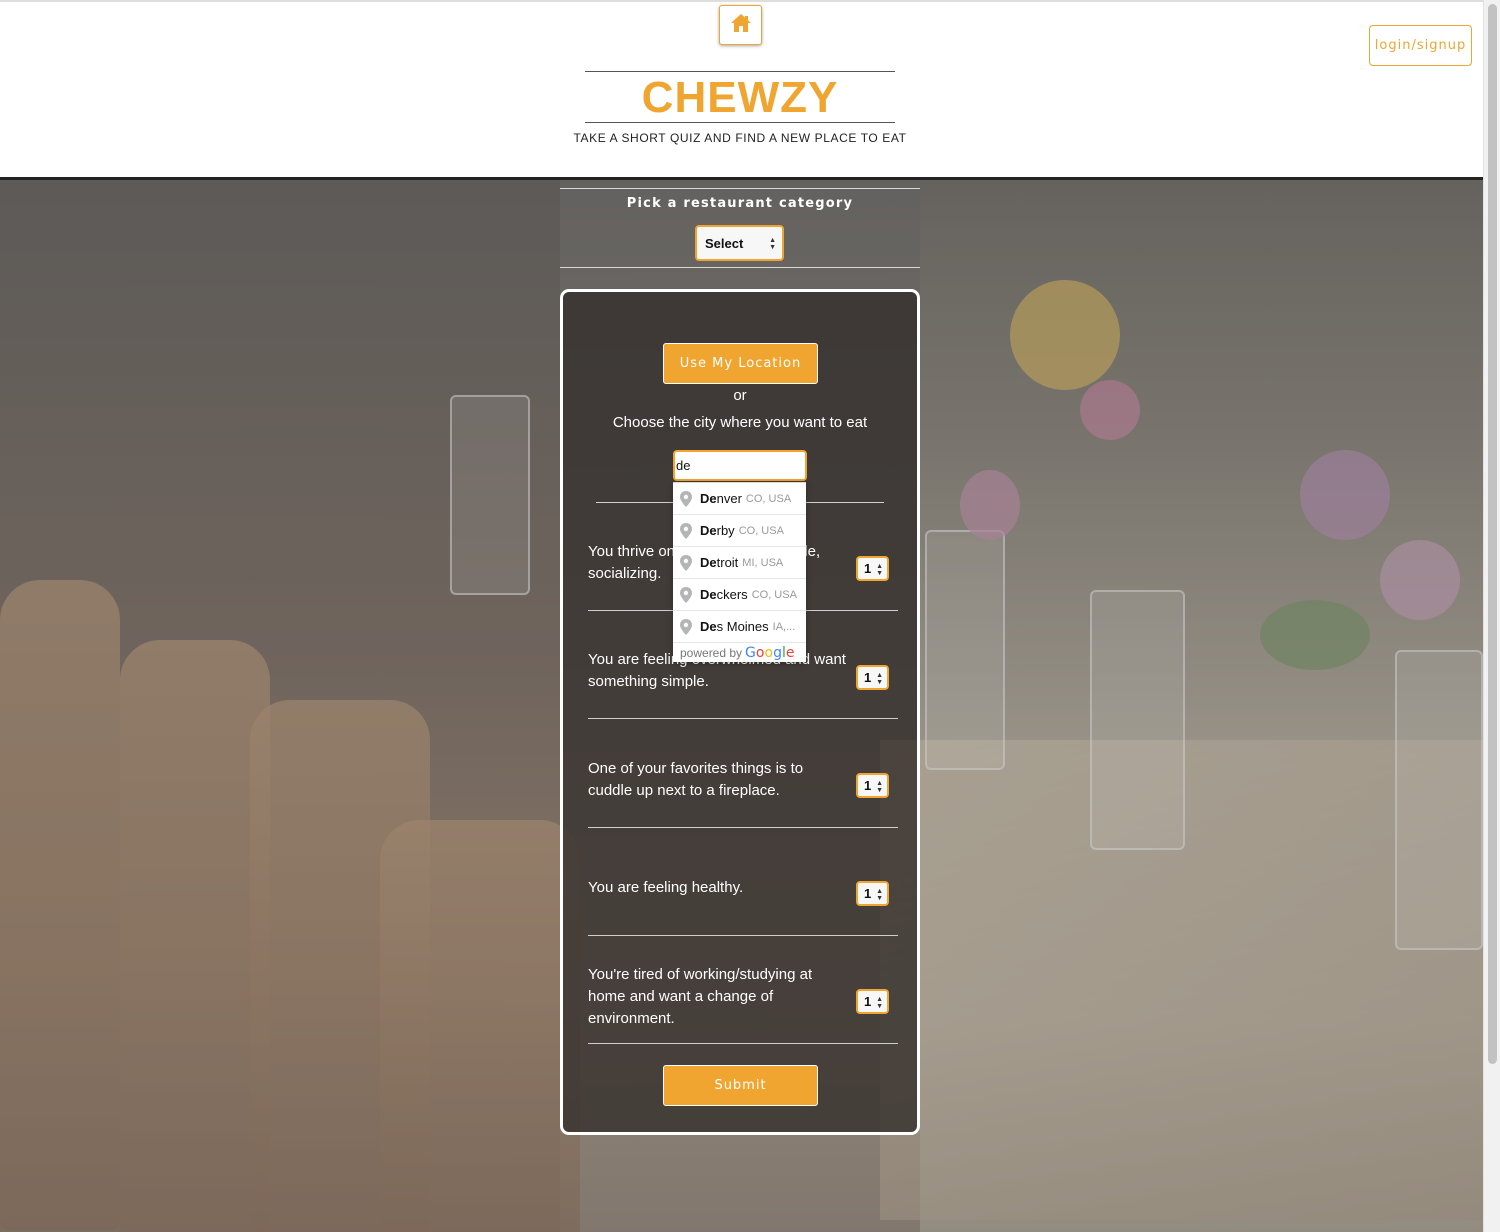 The height and width of the screenshot is (1232, 1500). I want to click on submit-button: Submit, so click(740, 1085).